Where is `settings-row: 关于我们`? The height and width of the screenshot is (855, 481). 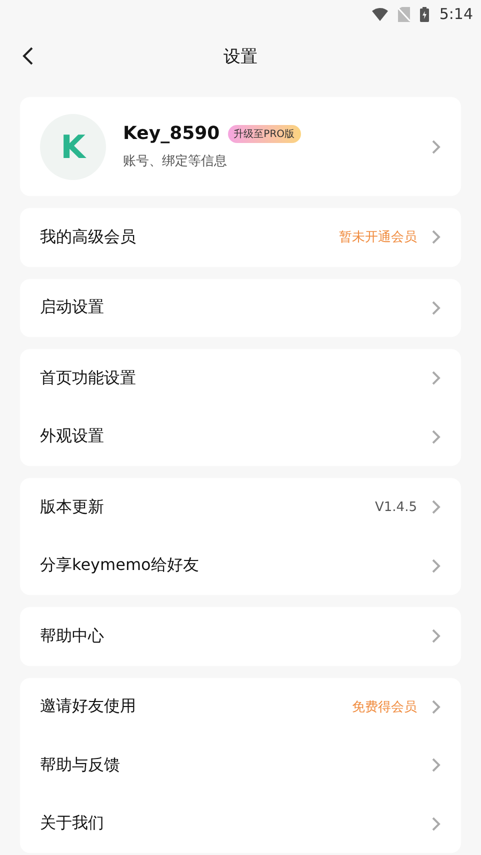 settings-row: 关于我们 is located at coordinates (240, 823).